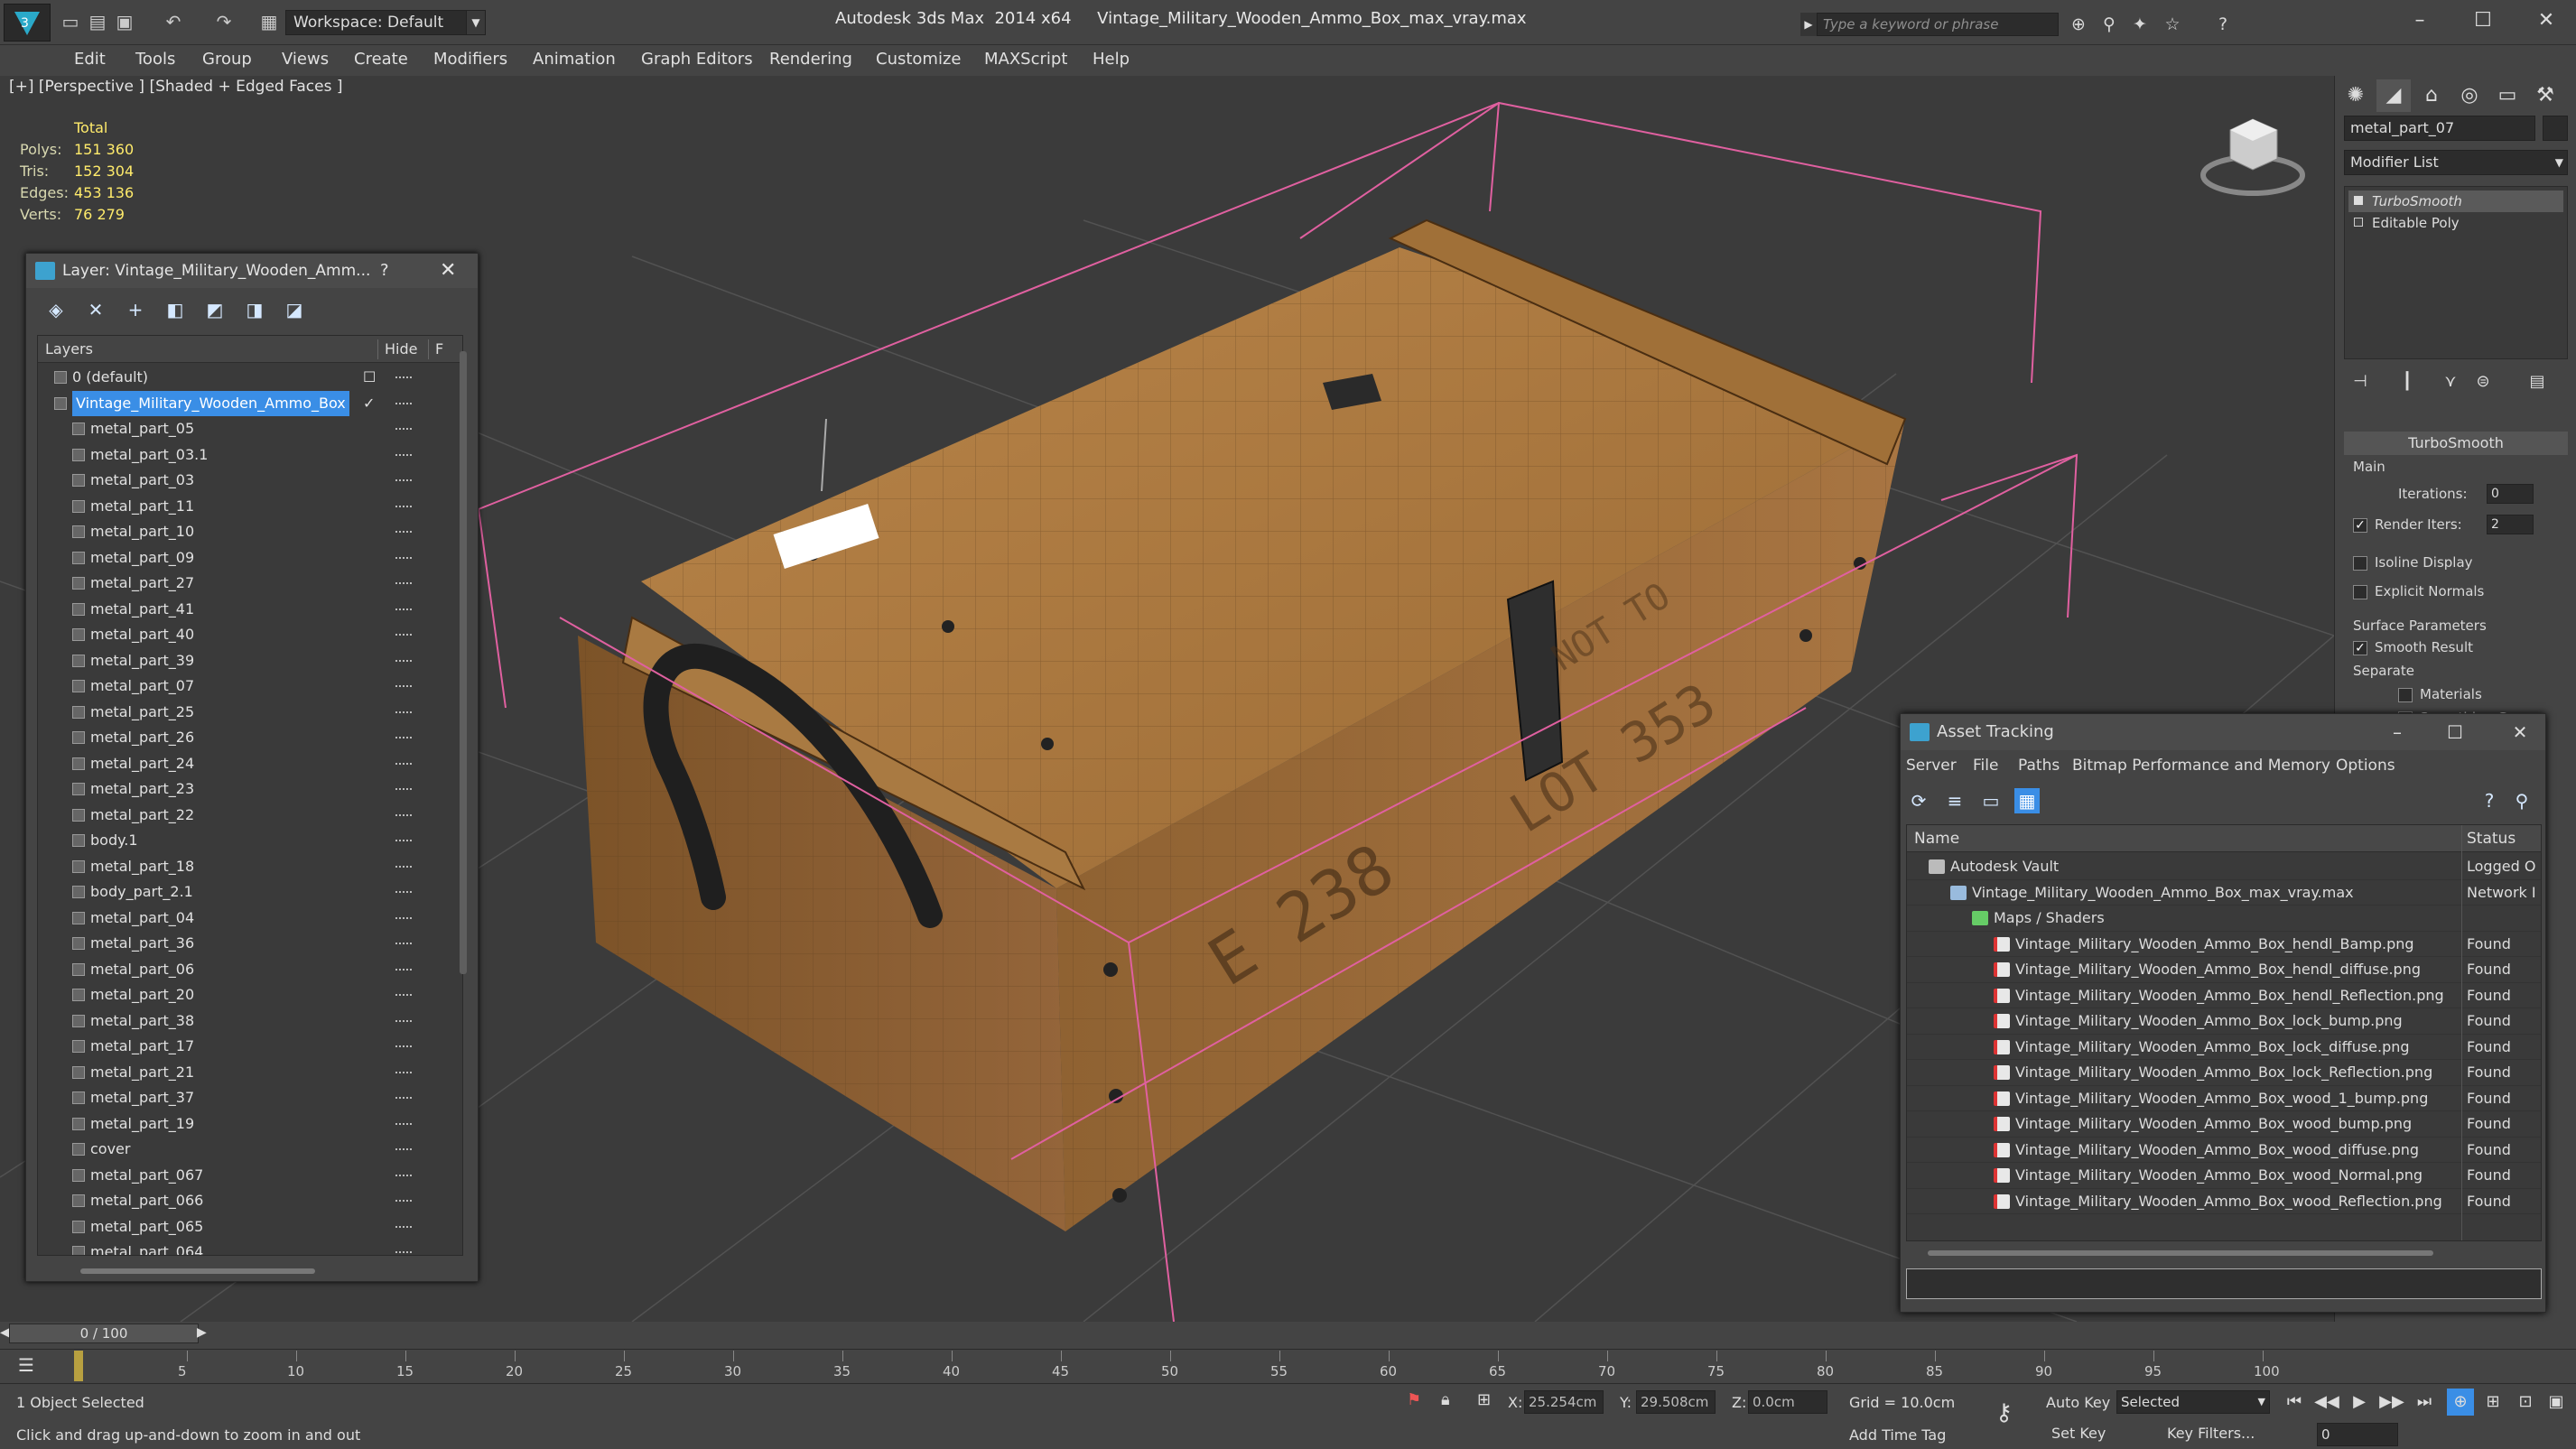  I want to click on search-expand-icon: ▶, so click(1808, 24).